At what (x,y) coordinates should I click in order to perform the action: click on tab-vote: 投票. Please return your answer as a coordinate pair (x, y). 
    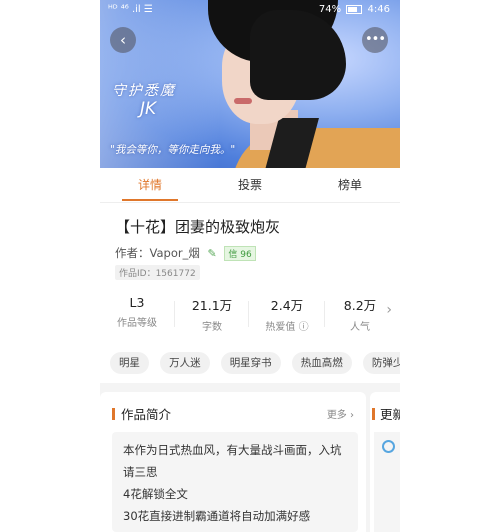
    Looking at the image, I should click on (250, 185).